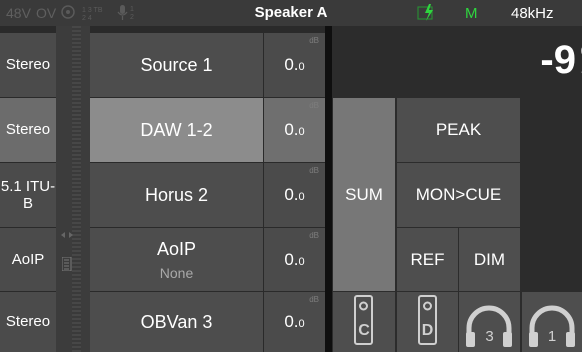 This screenshot has width=582, height=352. I want to click on power-icon, so click(427, 13).